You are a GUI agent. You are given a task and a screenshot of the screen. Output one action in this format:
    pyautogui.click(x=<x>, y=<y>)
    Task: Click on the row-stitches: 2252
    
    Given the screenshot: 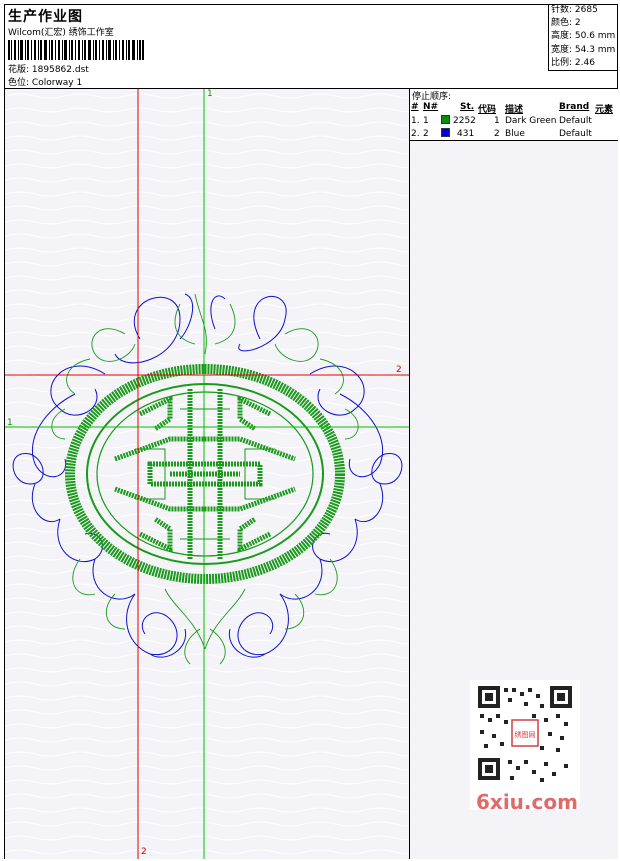 What is the action you would take?
    pyautogui.click(x=464, y=121)
    